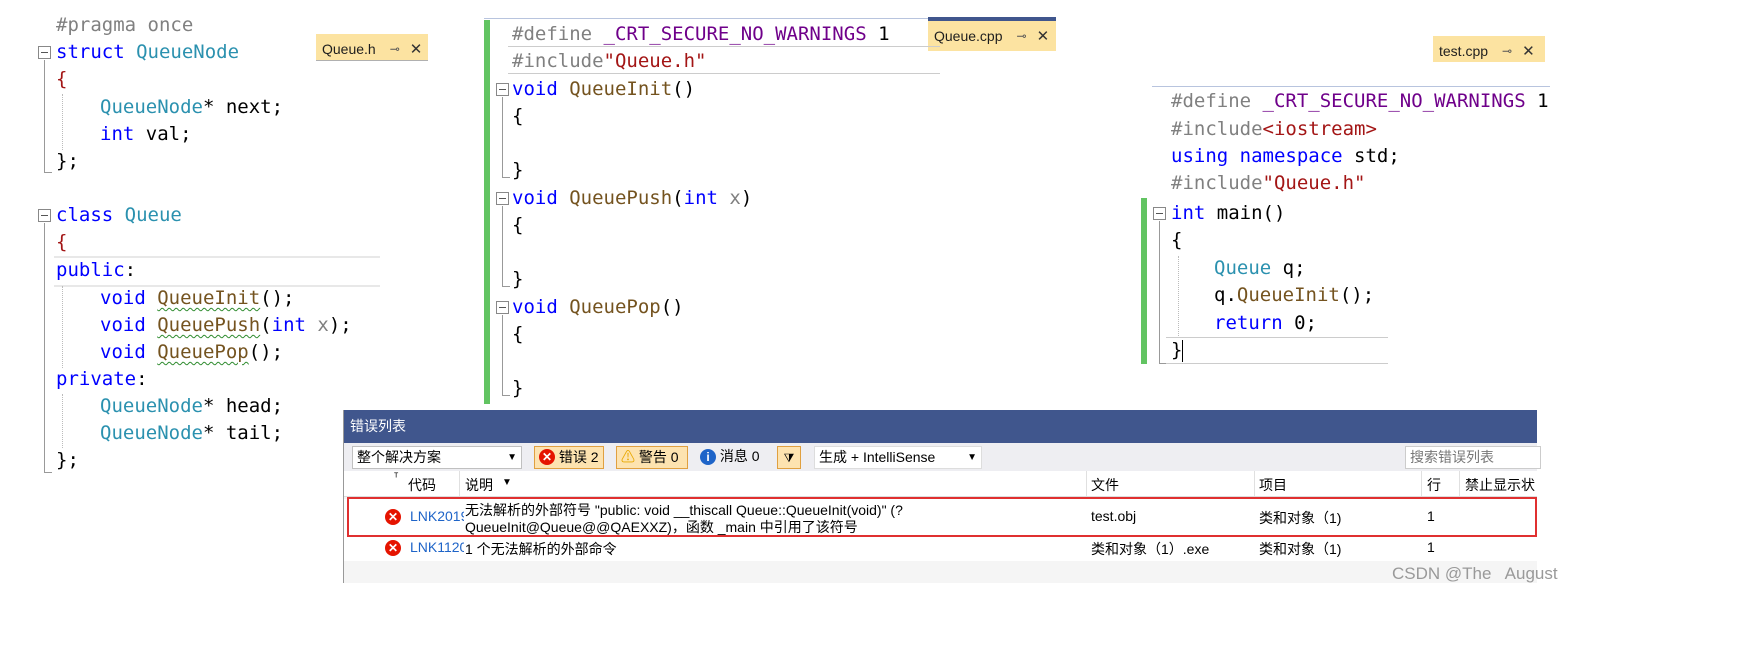 This screenshot has height=663, width=1757. What do you see at coordinates (487, 212) in the screenshot?
I see `changed-lines-bar` at bounding box center [487, 212].